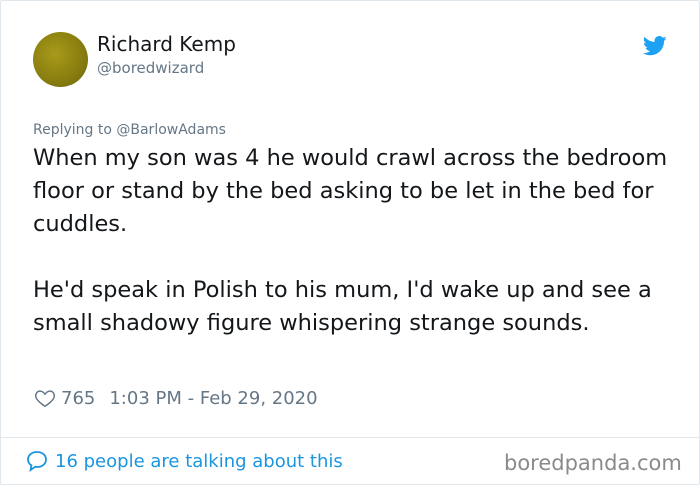 Image resolution: width=700 pixels, height=485 pixels. Describe the element at coordinates (60, 59) in the screenshot. I see `avatar` at that location.